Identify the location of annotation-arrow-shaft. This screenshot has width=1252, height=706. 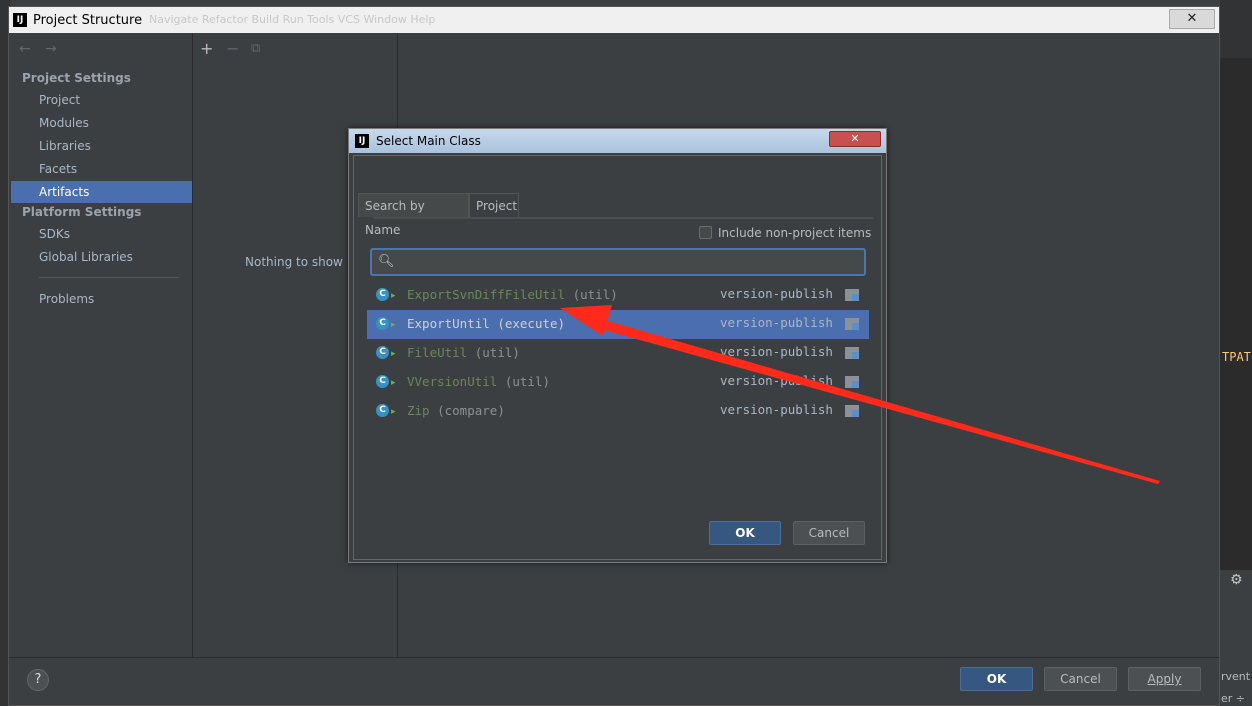
(882, 402).